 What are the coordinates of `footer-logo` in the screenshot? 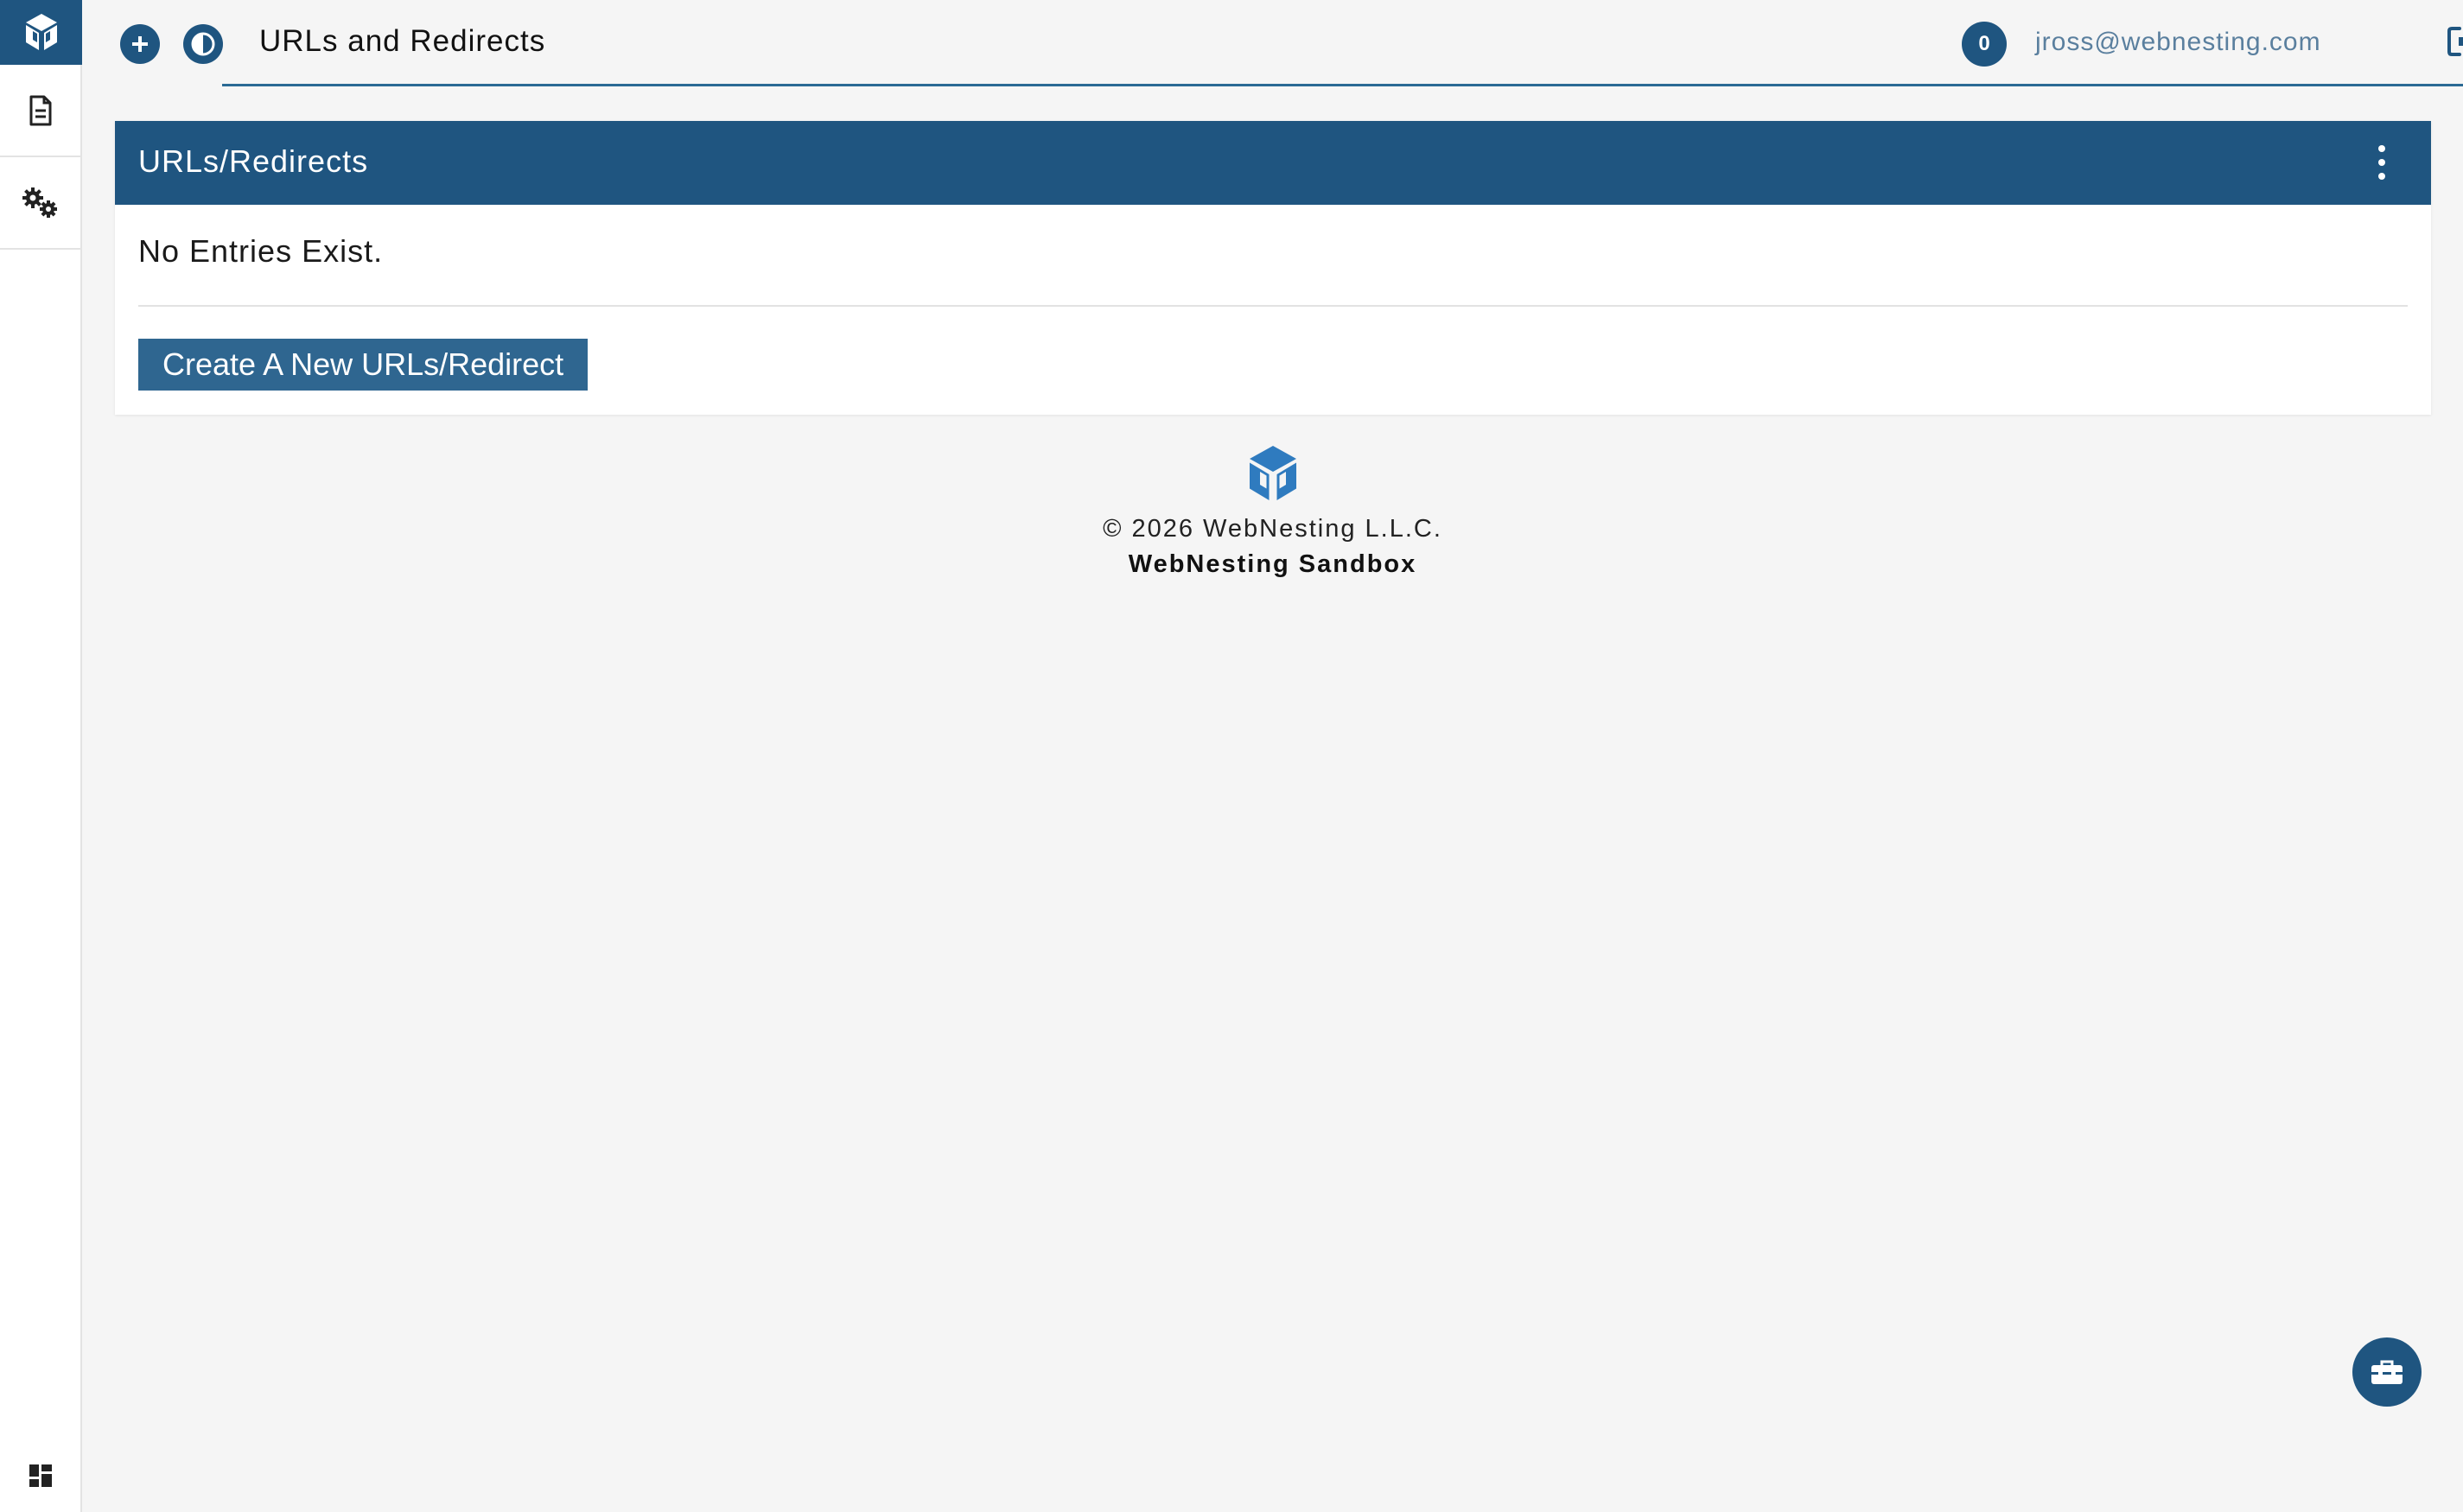 It's located at (1272, 474).